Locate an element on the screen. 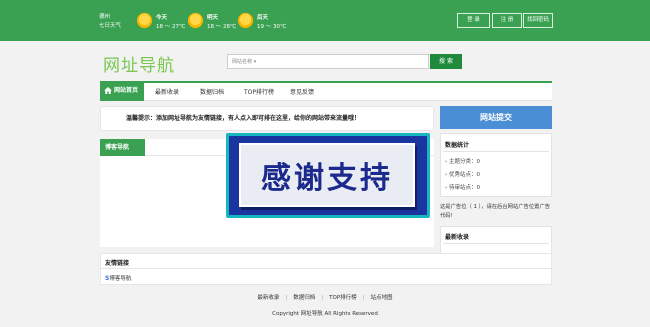  forgot-password-button: 找回密码 is located at coordinates (538, 20).